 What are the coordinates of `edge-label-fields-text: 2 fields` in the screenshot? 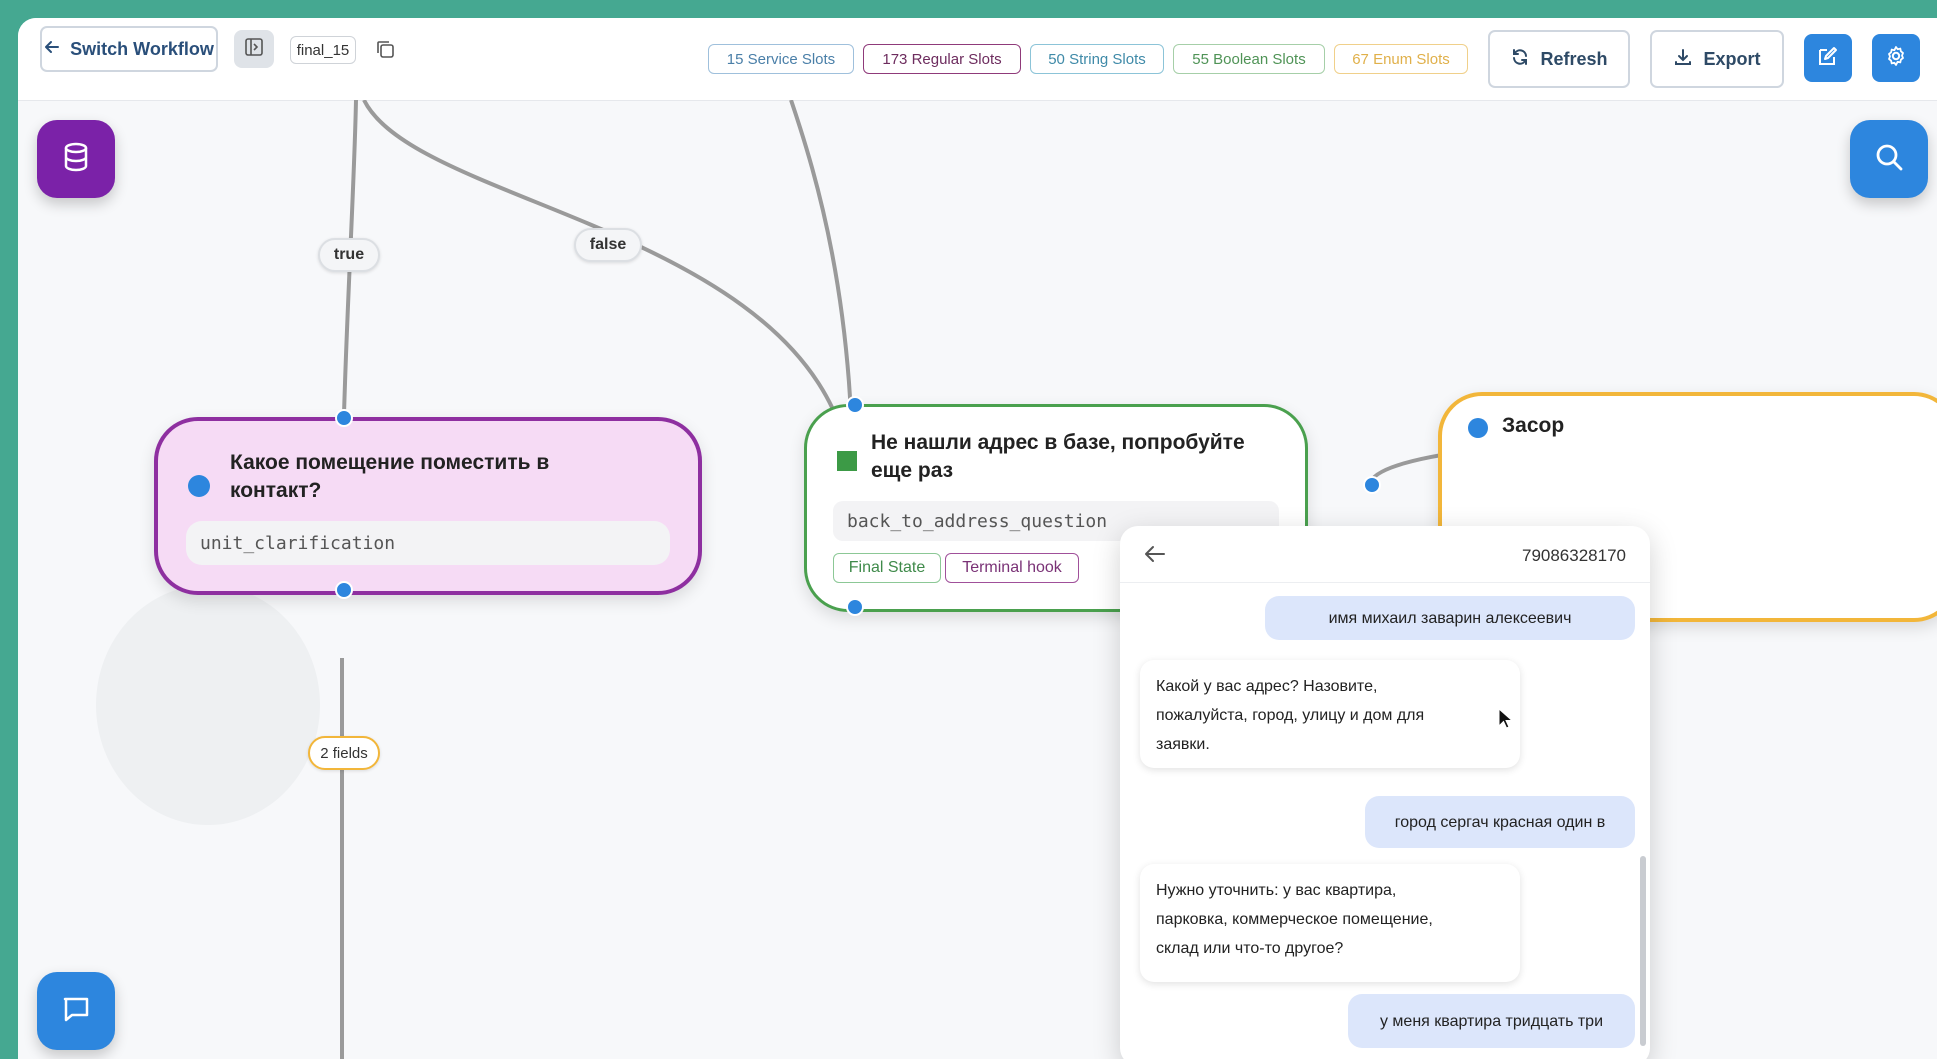 It's located at (344, 753).